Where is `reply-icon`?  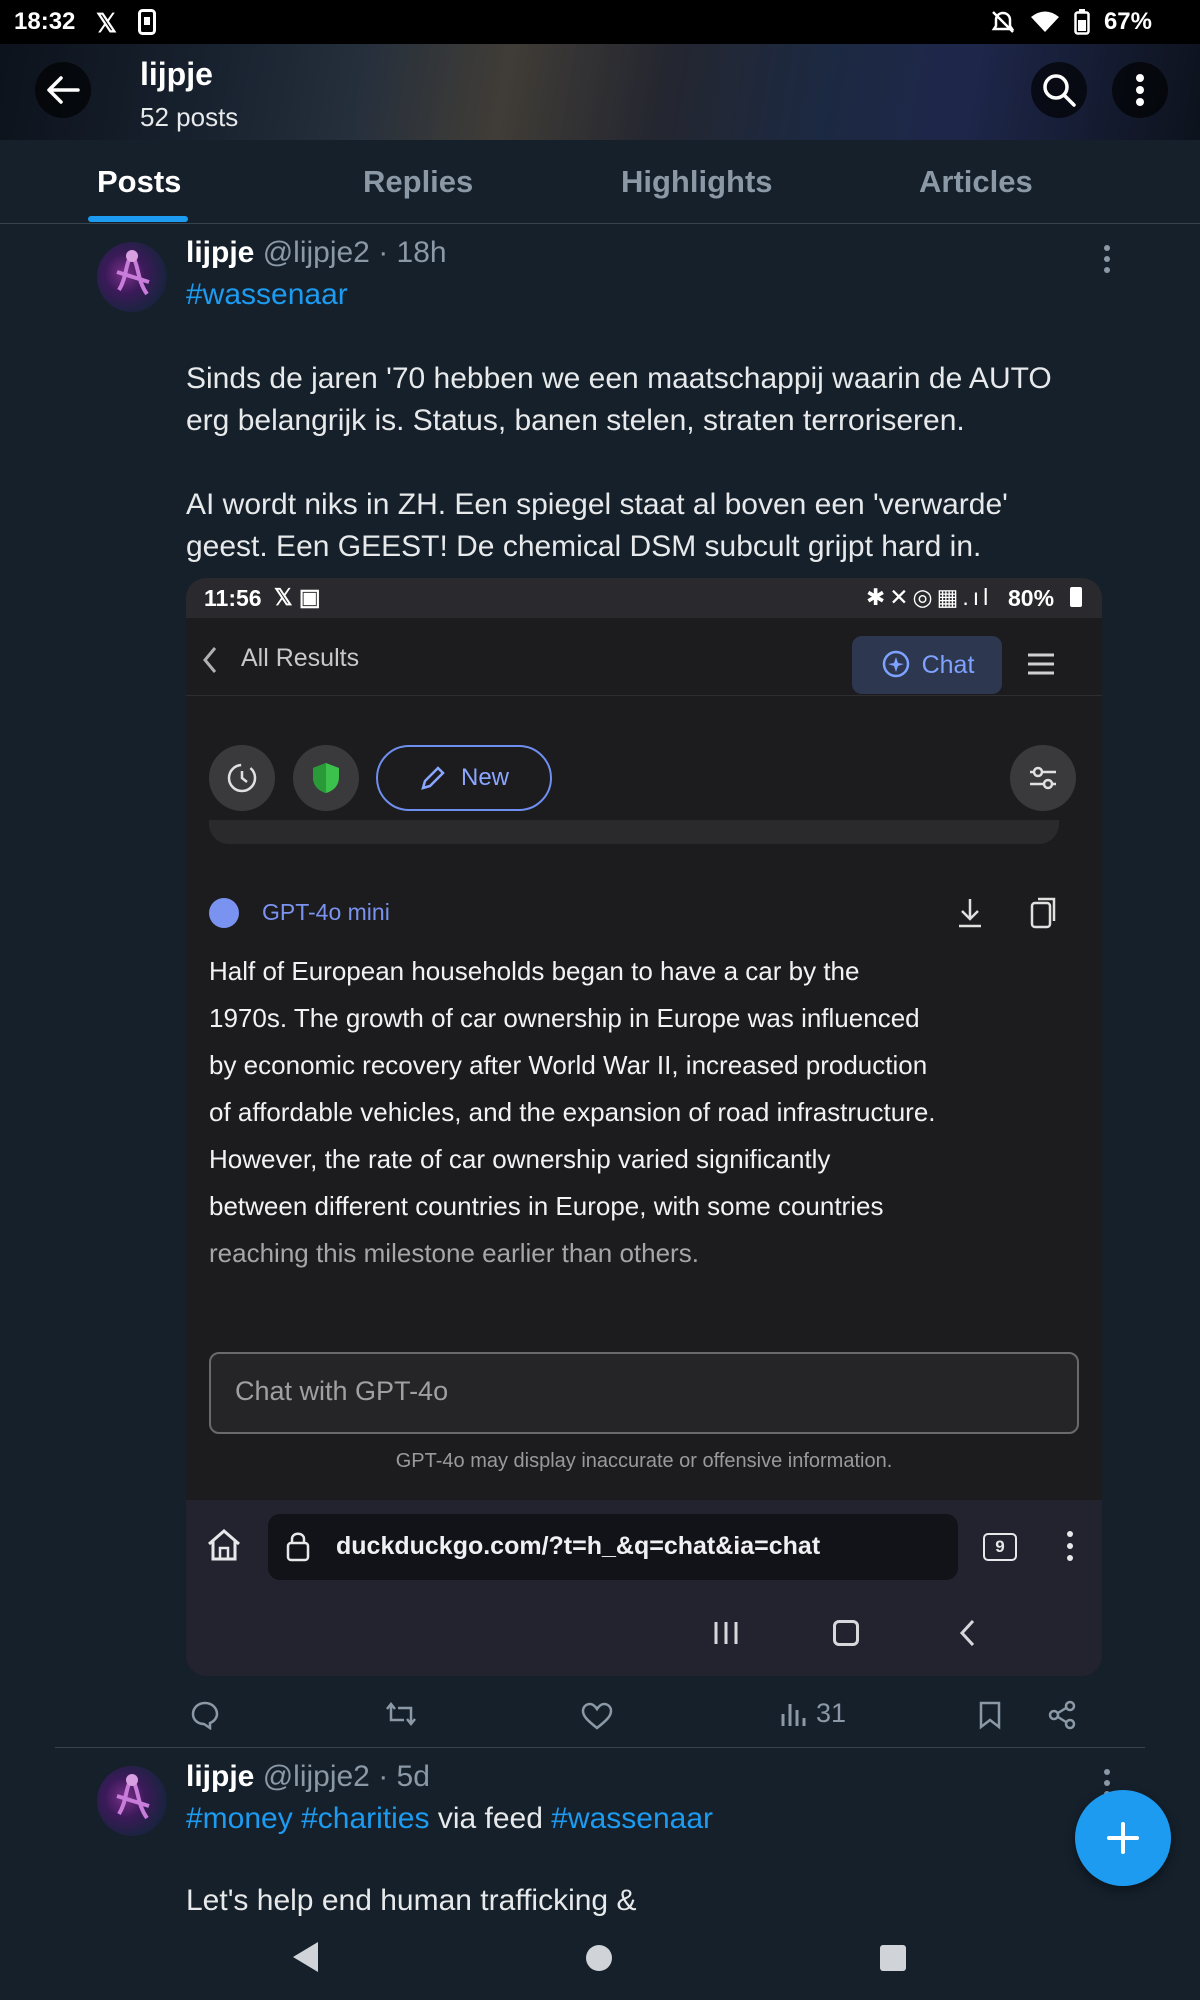 reply-icon is located at coordinates (205, 1715).